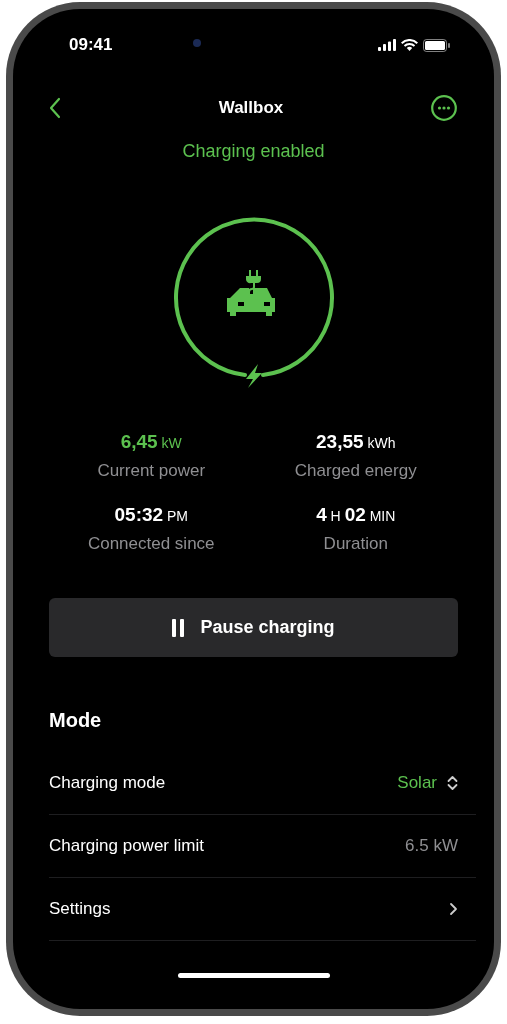  I want to click on more-icon, so click(444, 108).